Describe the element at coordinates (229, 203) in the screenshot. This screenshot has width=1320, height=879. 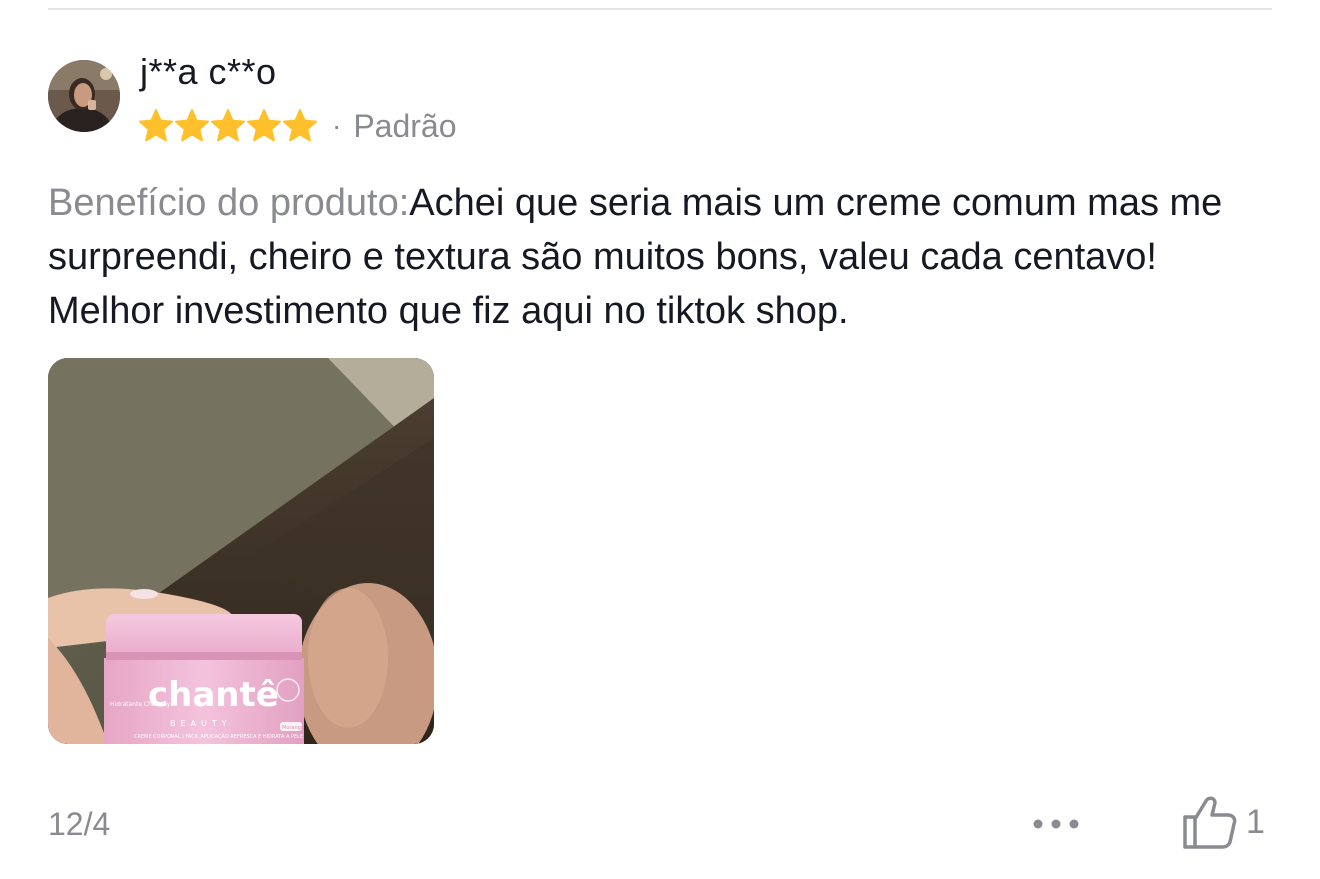
I see `review-label: Benefício do produto:` at that location.